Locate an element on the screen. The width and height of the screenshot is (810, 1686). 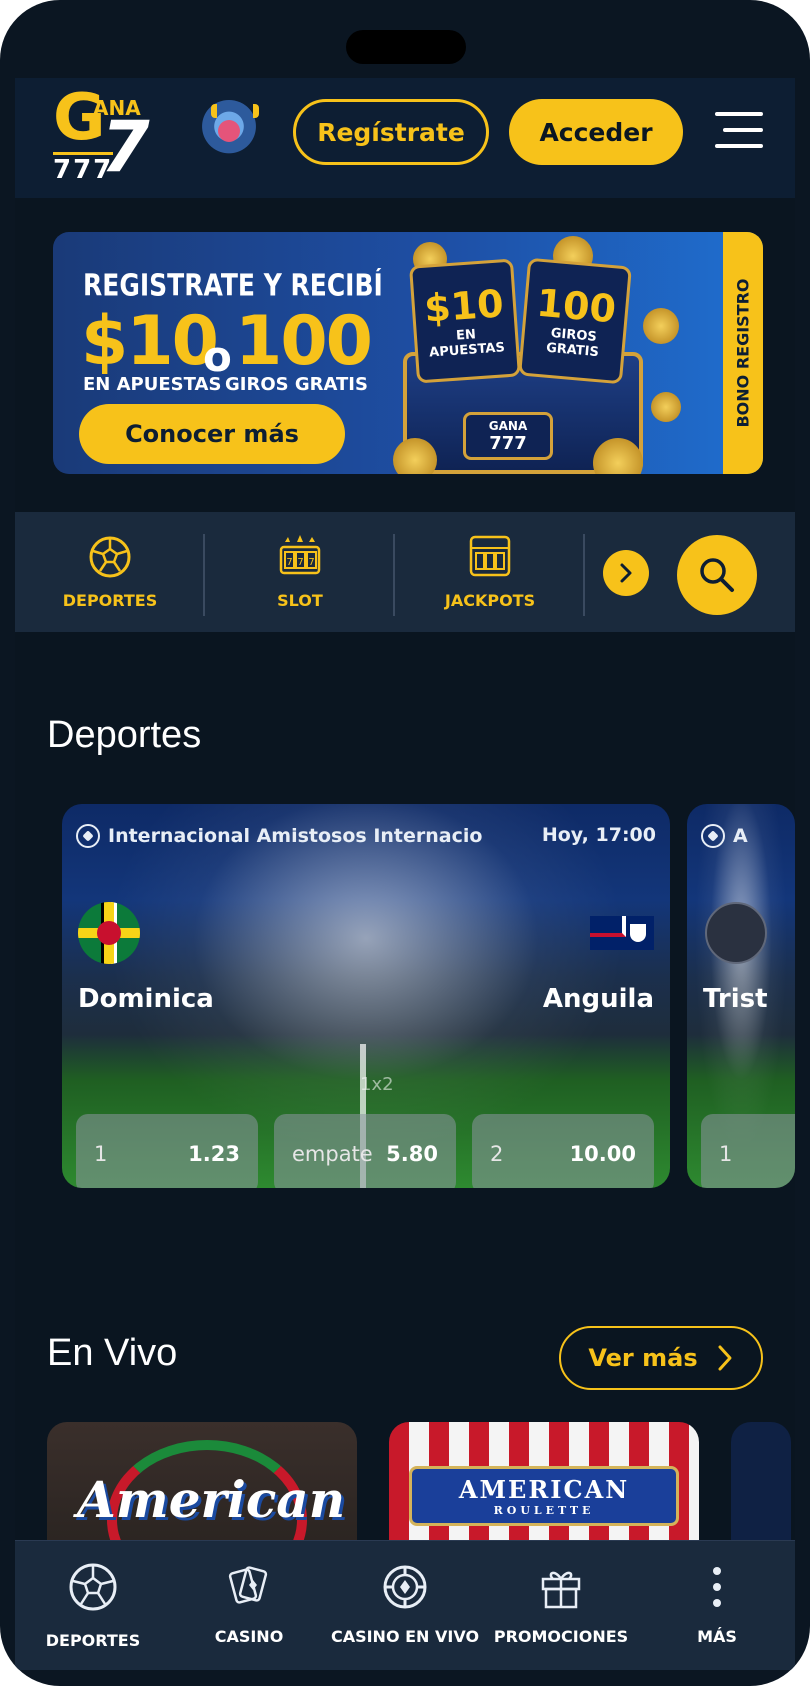
nav-label: MÁS is located at coordinates (717, 1636).